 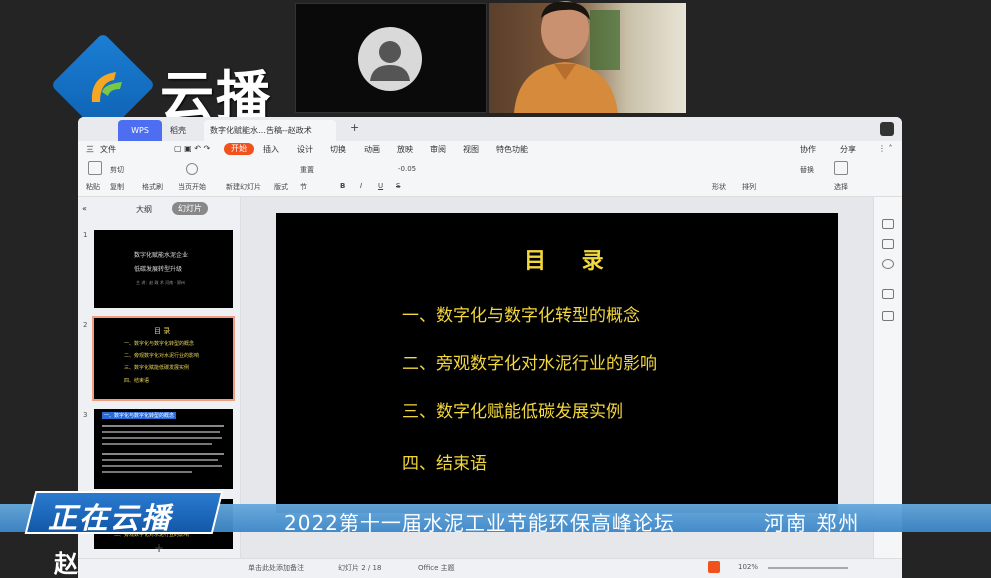 What do you see at coordinates (398, 186) in the screenshot?
I see `strike-button: S` at bounding box center [398, 186].